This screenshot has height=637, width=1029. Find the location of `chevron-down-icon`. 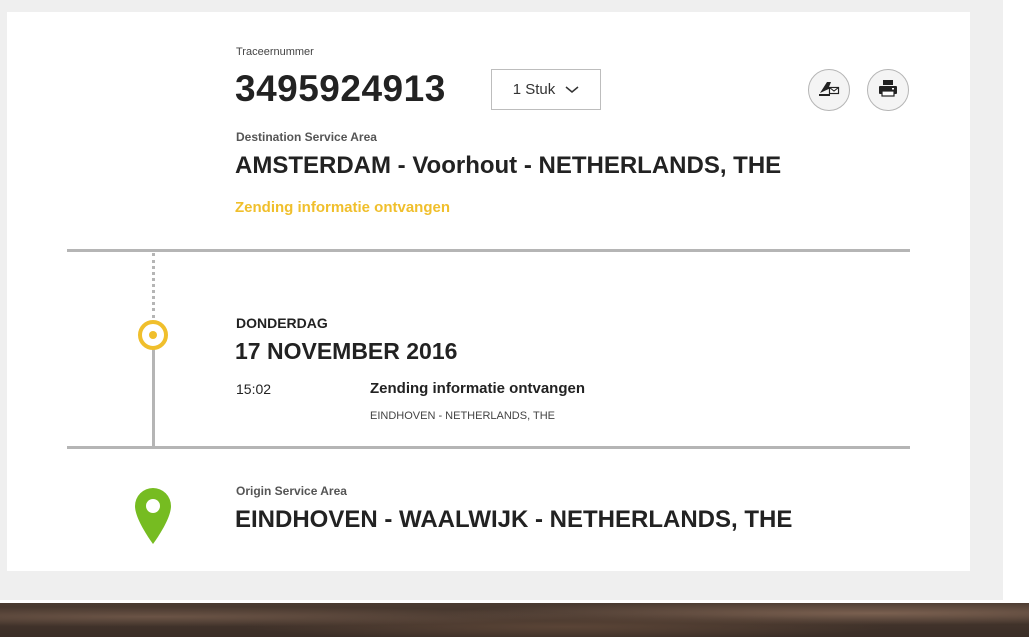

chevron-down-icon is located at coordinates (572, 89).